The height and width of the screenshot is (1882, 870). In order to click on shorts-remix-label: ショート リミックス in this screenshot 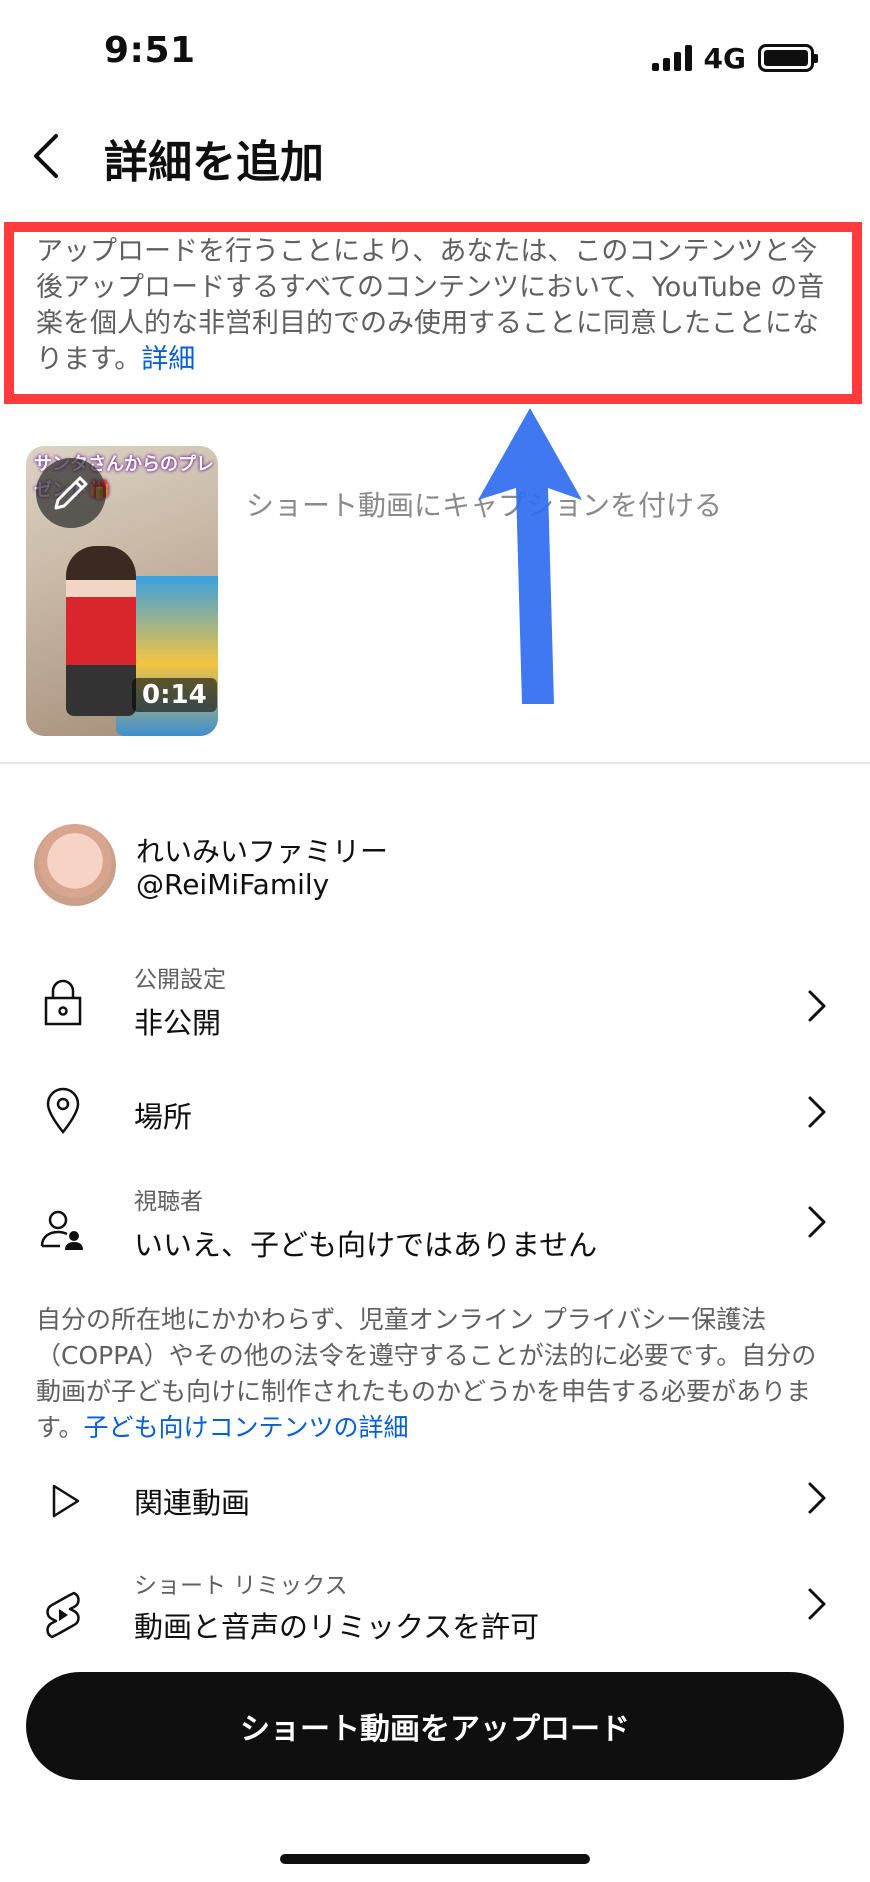, I will do `click(241, 1586)`.